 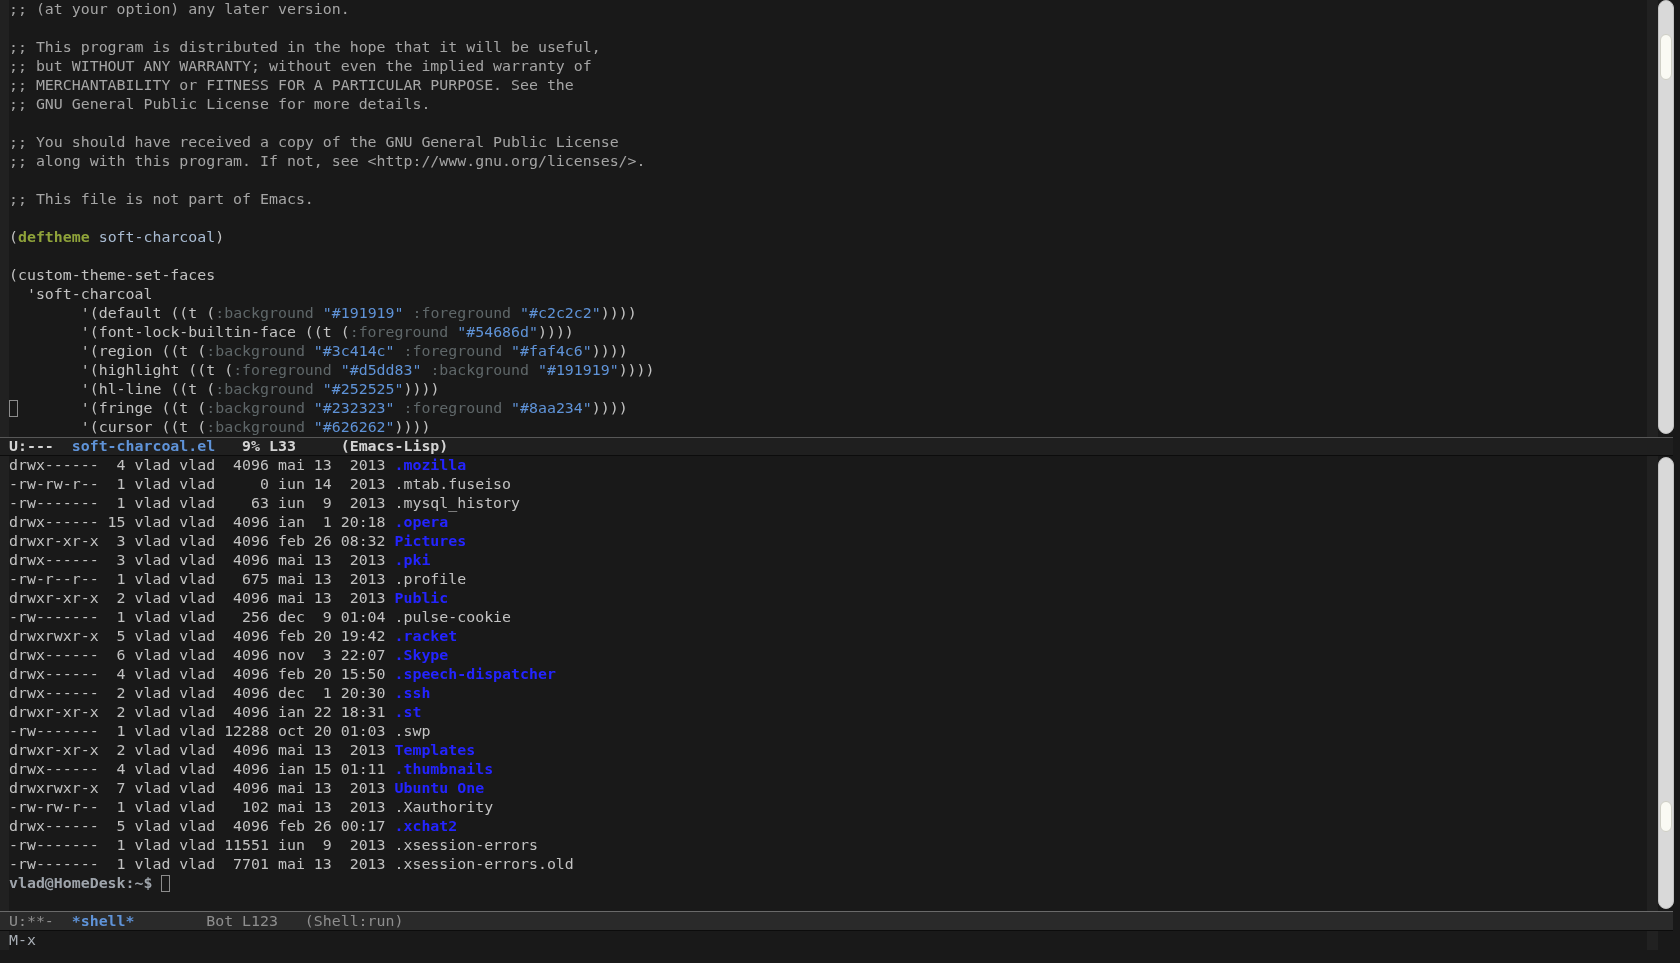 What do you see at coordinates (426, 636) in the screenshot?
I see `directory-name: .racket` at bounding box center [426, 636].